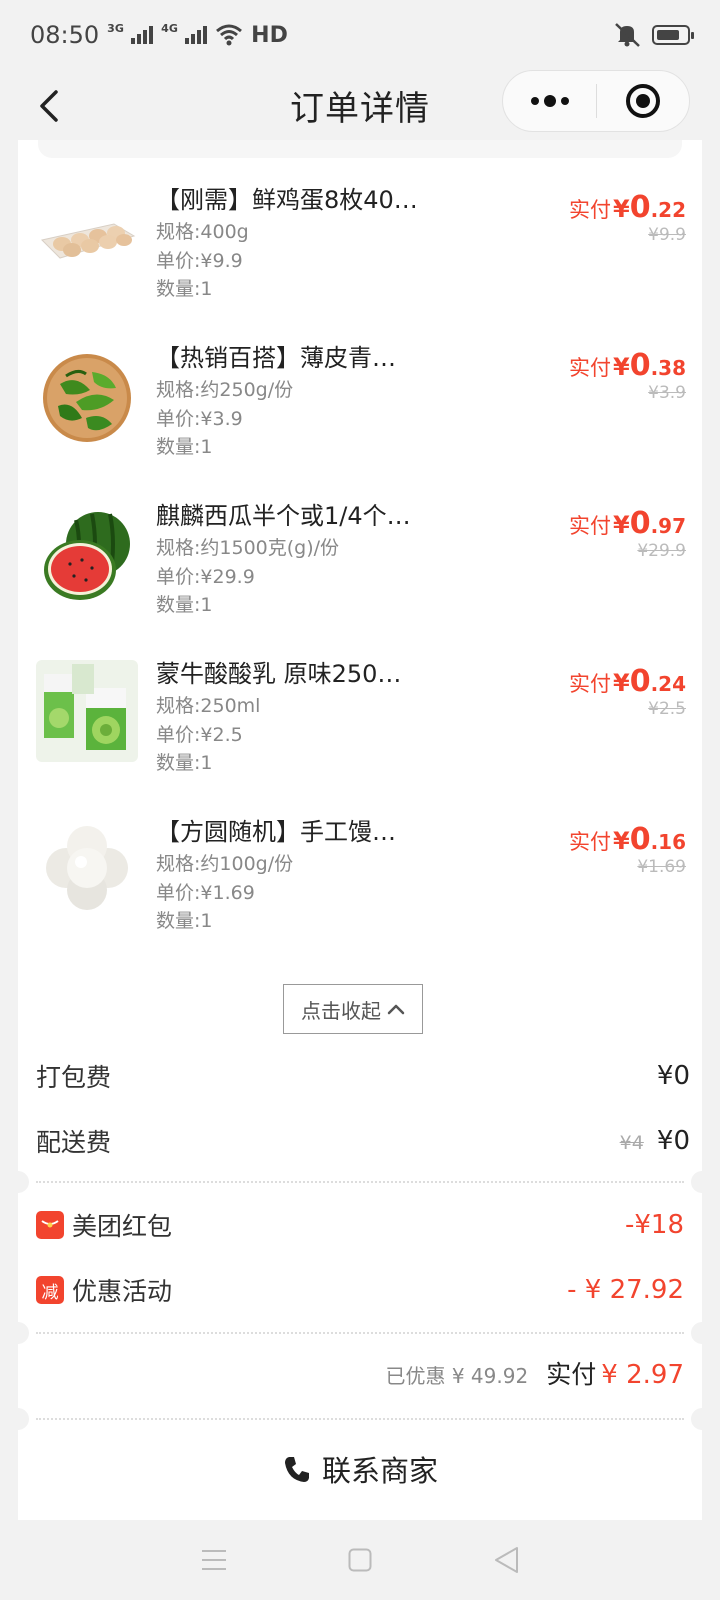 The height and width of the screenshot is (1600, 720). Describe the element at coordinates (642, 1375) in the screenshot. I see `total-paid-value: ¥ 2.97` at that location.